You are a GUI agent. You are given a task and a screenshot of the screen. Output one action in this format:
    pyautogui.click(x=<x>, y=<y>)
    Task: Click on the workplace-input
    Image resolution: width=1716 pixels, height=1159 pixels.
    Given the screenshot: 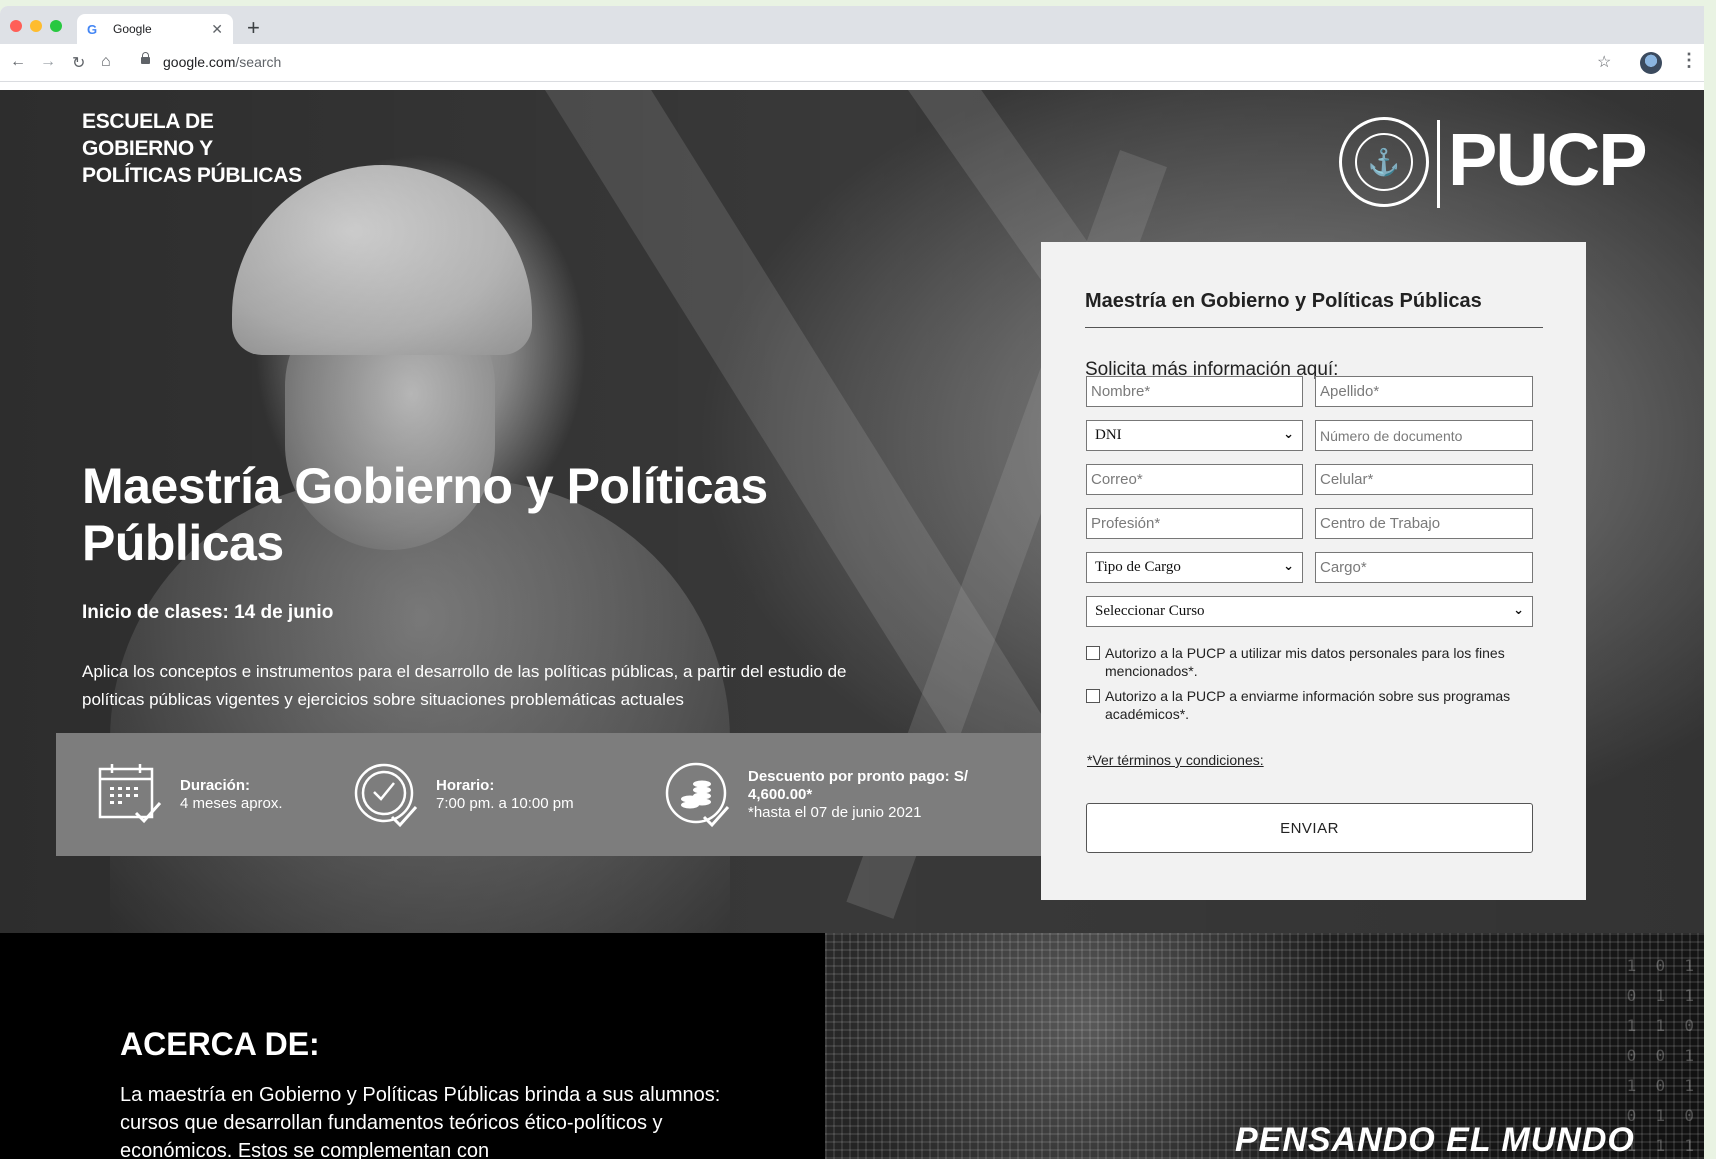 What is the action you would take?
    pyautogui.click(x=1424, y=523)
    